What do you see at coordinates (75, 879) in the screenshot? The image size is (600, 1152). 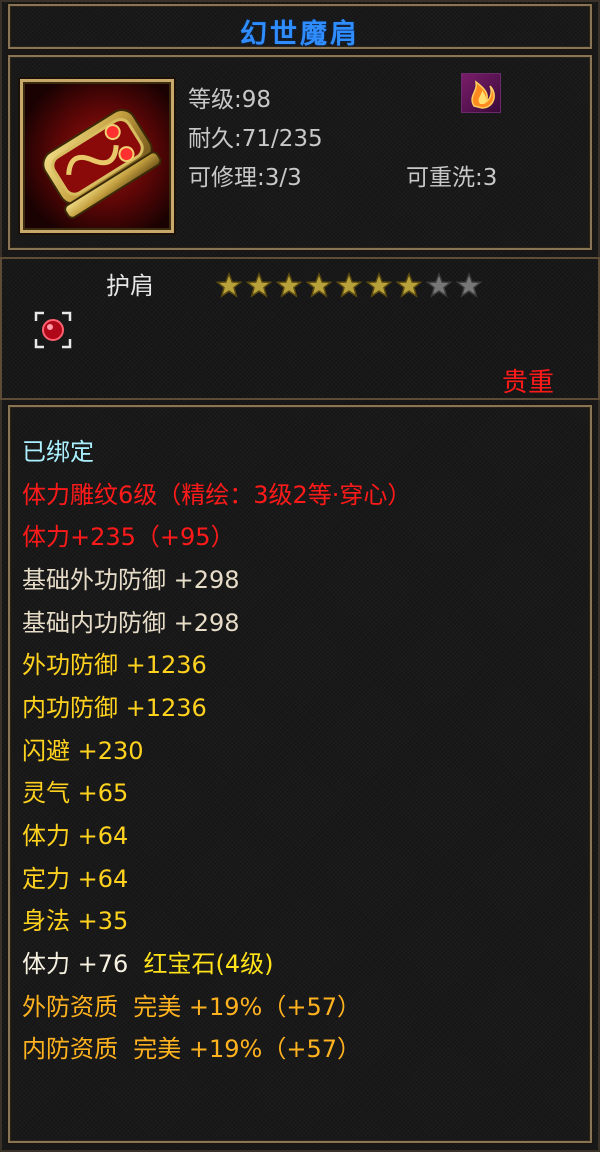 I see `stat-line: 定力 +64` at bounding box center [75, 879].